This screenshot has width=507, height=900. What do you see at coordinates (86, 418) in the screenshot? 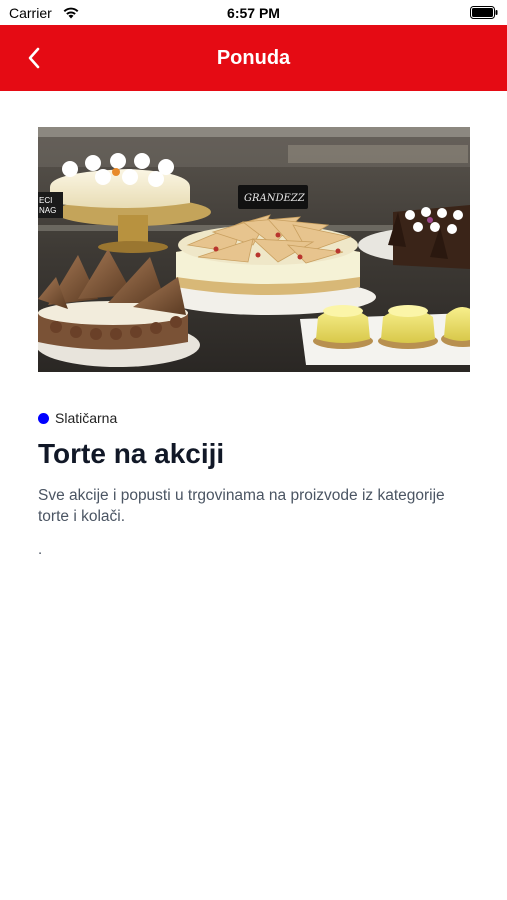
I see `category-label: Slatičarna` at bounding box center [86, 418].